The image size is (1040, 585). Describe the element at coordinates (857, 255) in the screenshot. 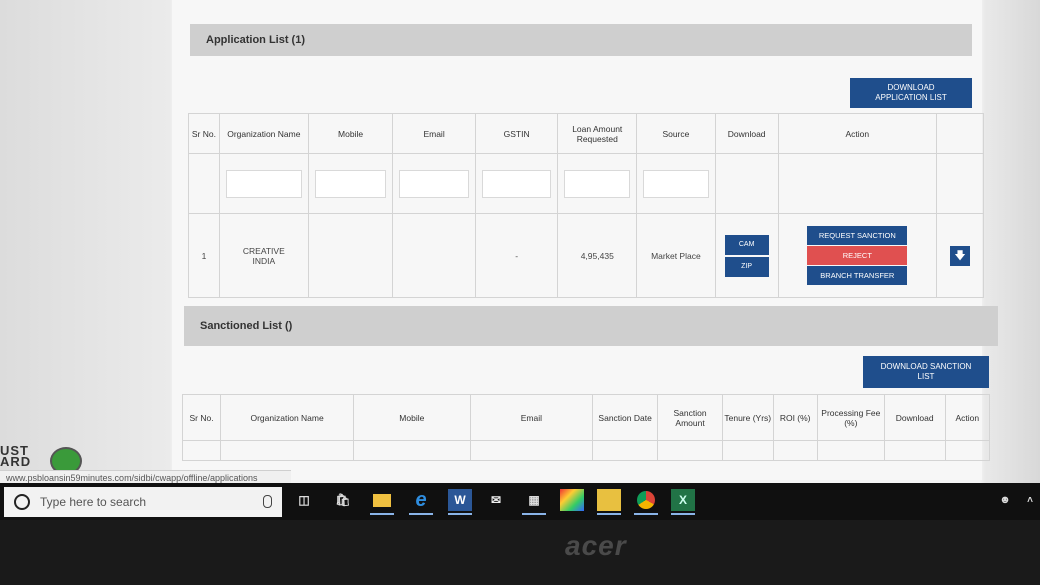

I see `reject-button: REJECT` at that location.